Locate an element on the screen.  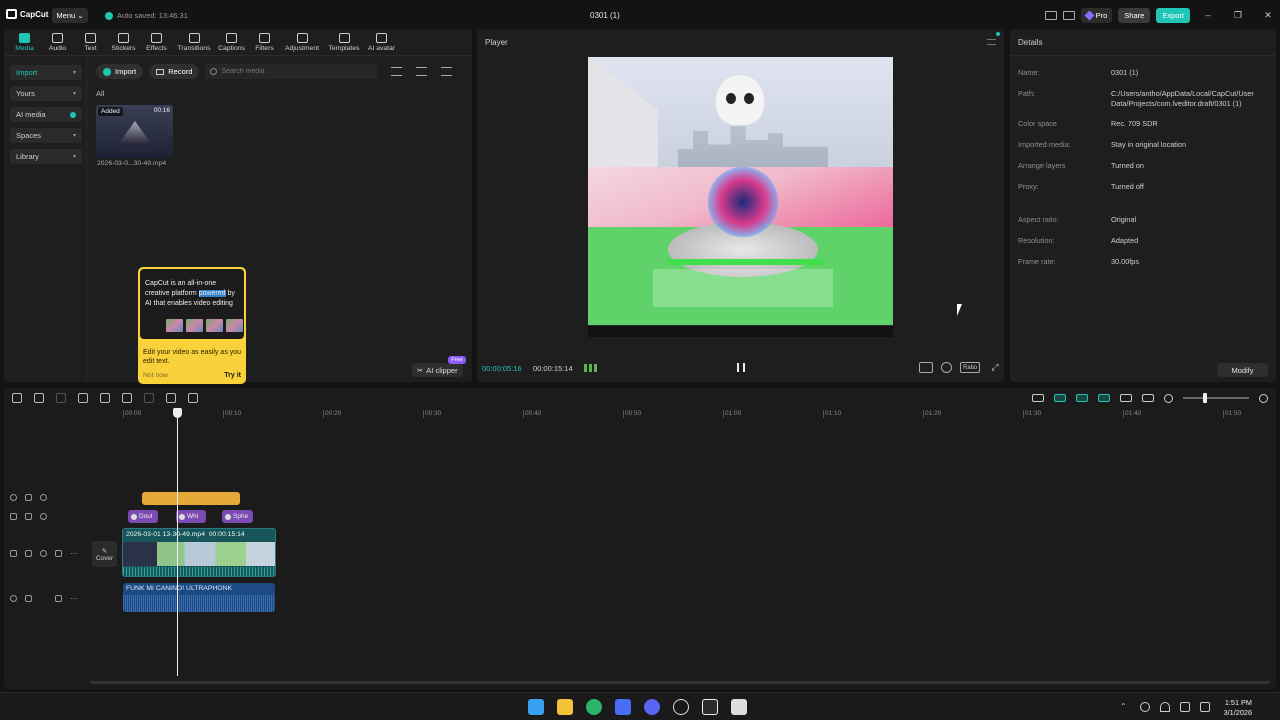
preview-axis-icon is located at coordinates (1126, 398).